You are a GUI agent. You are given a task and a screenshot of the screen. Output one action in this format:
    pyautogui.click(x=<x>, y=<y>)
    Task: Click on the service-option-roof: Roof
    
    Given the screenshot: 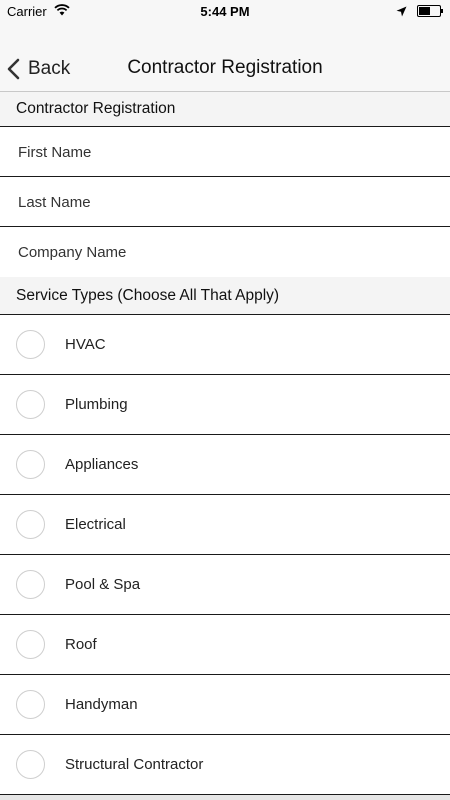 What is the action you would take?
    pyautogui.click(x=225, y=644)
    